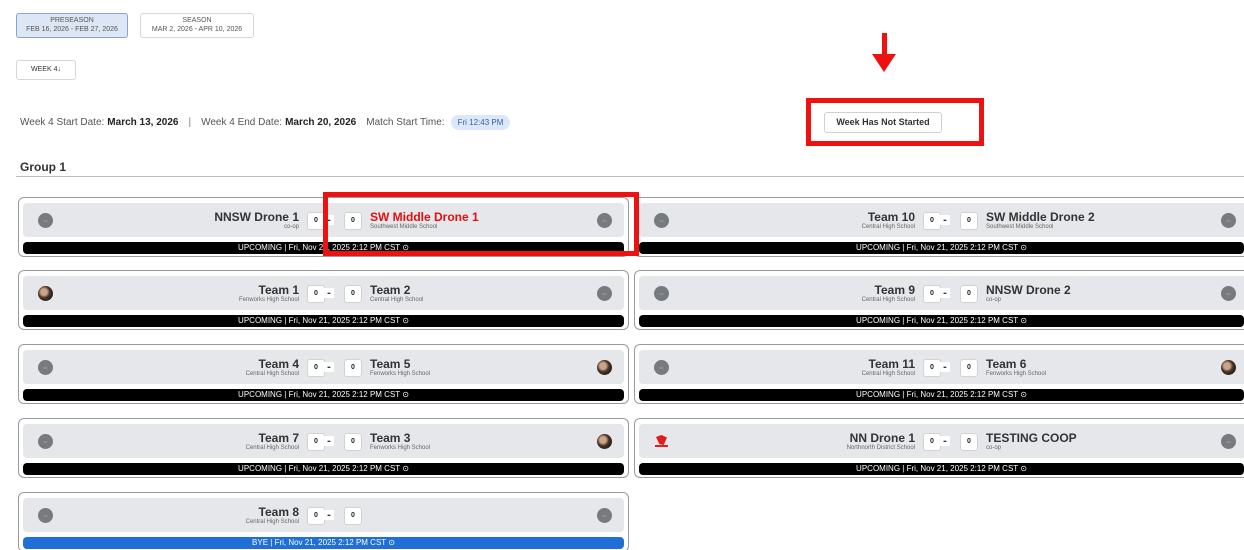 The width and height of the screenshot is (1244, 550). What do you see at coordinates (405, 122) in the screenshot?
I see `match-start-label: Match Start Time:` at bounding box center [405, 122].